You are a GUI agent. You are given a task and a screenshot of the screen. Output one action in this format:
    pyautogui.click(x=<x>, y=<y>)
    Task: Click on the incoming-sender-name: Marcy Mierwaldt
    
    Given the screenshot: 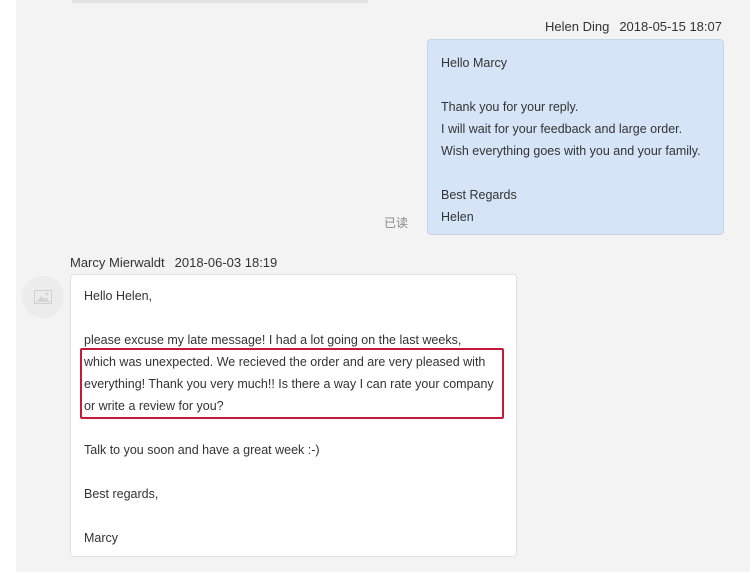 What is the action you would take?
    pyautogui.click(x=117, y=262)
    